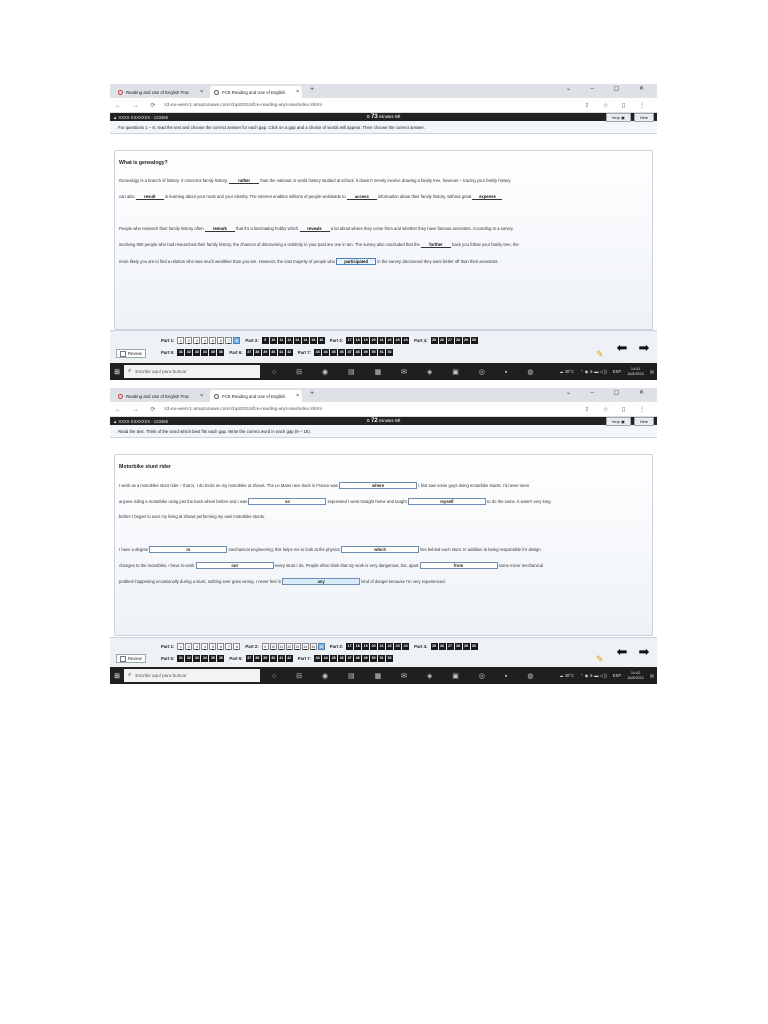  What do you see at coordinates (407, 676) in the screenshot?
I see `taskbar-app-icons: ○ ⊟ ◉ ▤ ▦ ✉ ◈ ▣ ◎ ▪ ◍` at bounding box center [407, 676].